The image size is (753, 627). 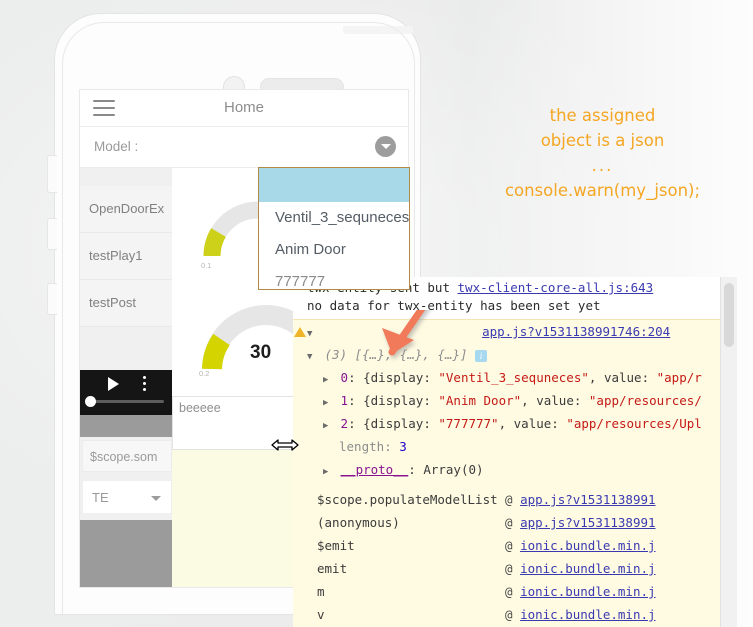 I want to click on video-progress-knob, so click(x=90, y=401).